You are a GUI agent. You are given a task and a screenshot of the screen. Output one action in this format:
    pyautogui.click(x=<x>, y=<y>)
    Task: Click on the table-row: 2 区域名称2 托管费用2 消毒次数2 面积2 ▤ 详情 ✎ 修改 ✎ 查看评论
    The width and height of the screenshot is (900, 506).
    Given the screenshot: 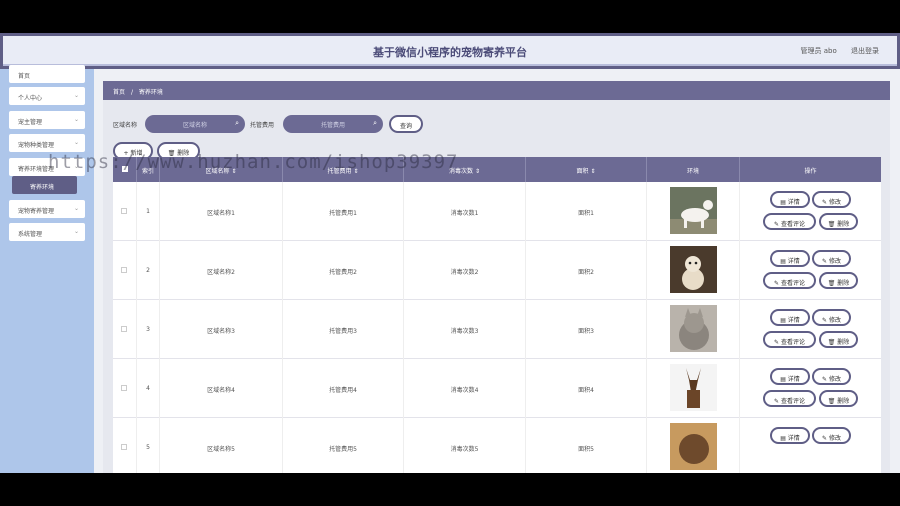 What is the action you would take?
    pyautogui.click(x=497, y=270)
    